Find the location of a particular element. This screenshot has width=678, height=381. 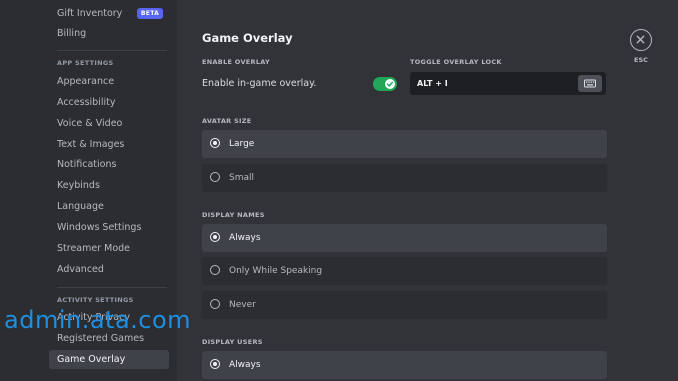

enable-overlay-toggle is located at coordinates (385, 84).